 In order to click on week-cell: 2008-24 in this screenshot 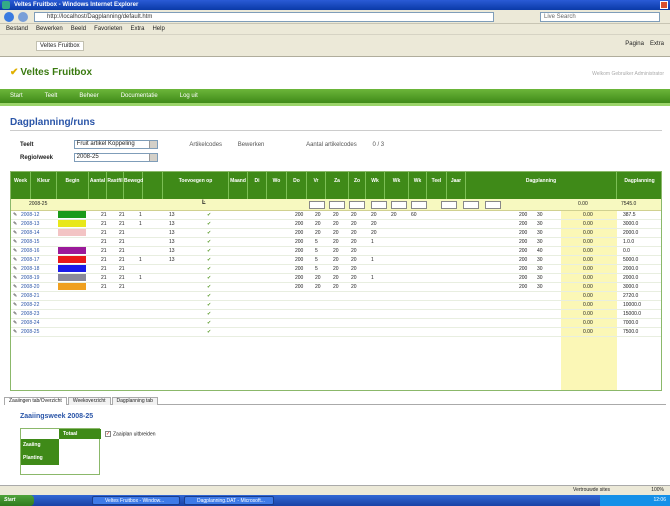, I will do `click(30, 323)`.